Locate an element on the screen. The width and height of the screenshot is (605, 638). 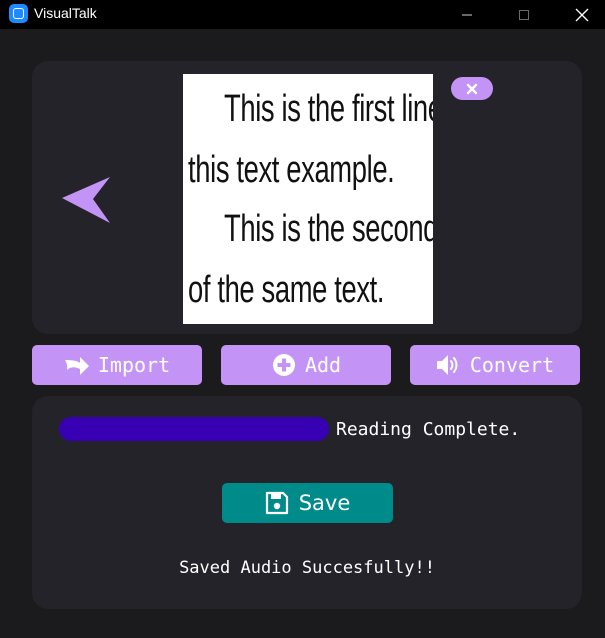
add-label: Add is located at coordinates (323, 365).